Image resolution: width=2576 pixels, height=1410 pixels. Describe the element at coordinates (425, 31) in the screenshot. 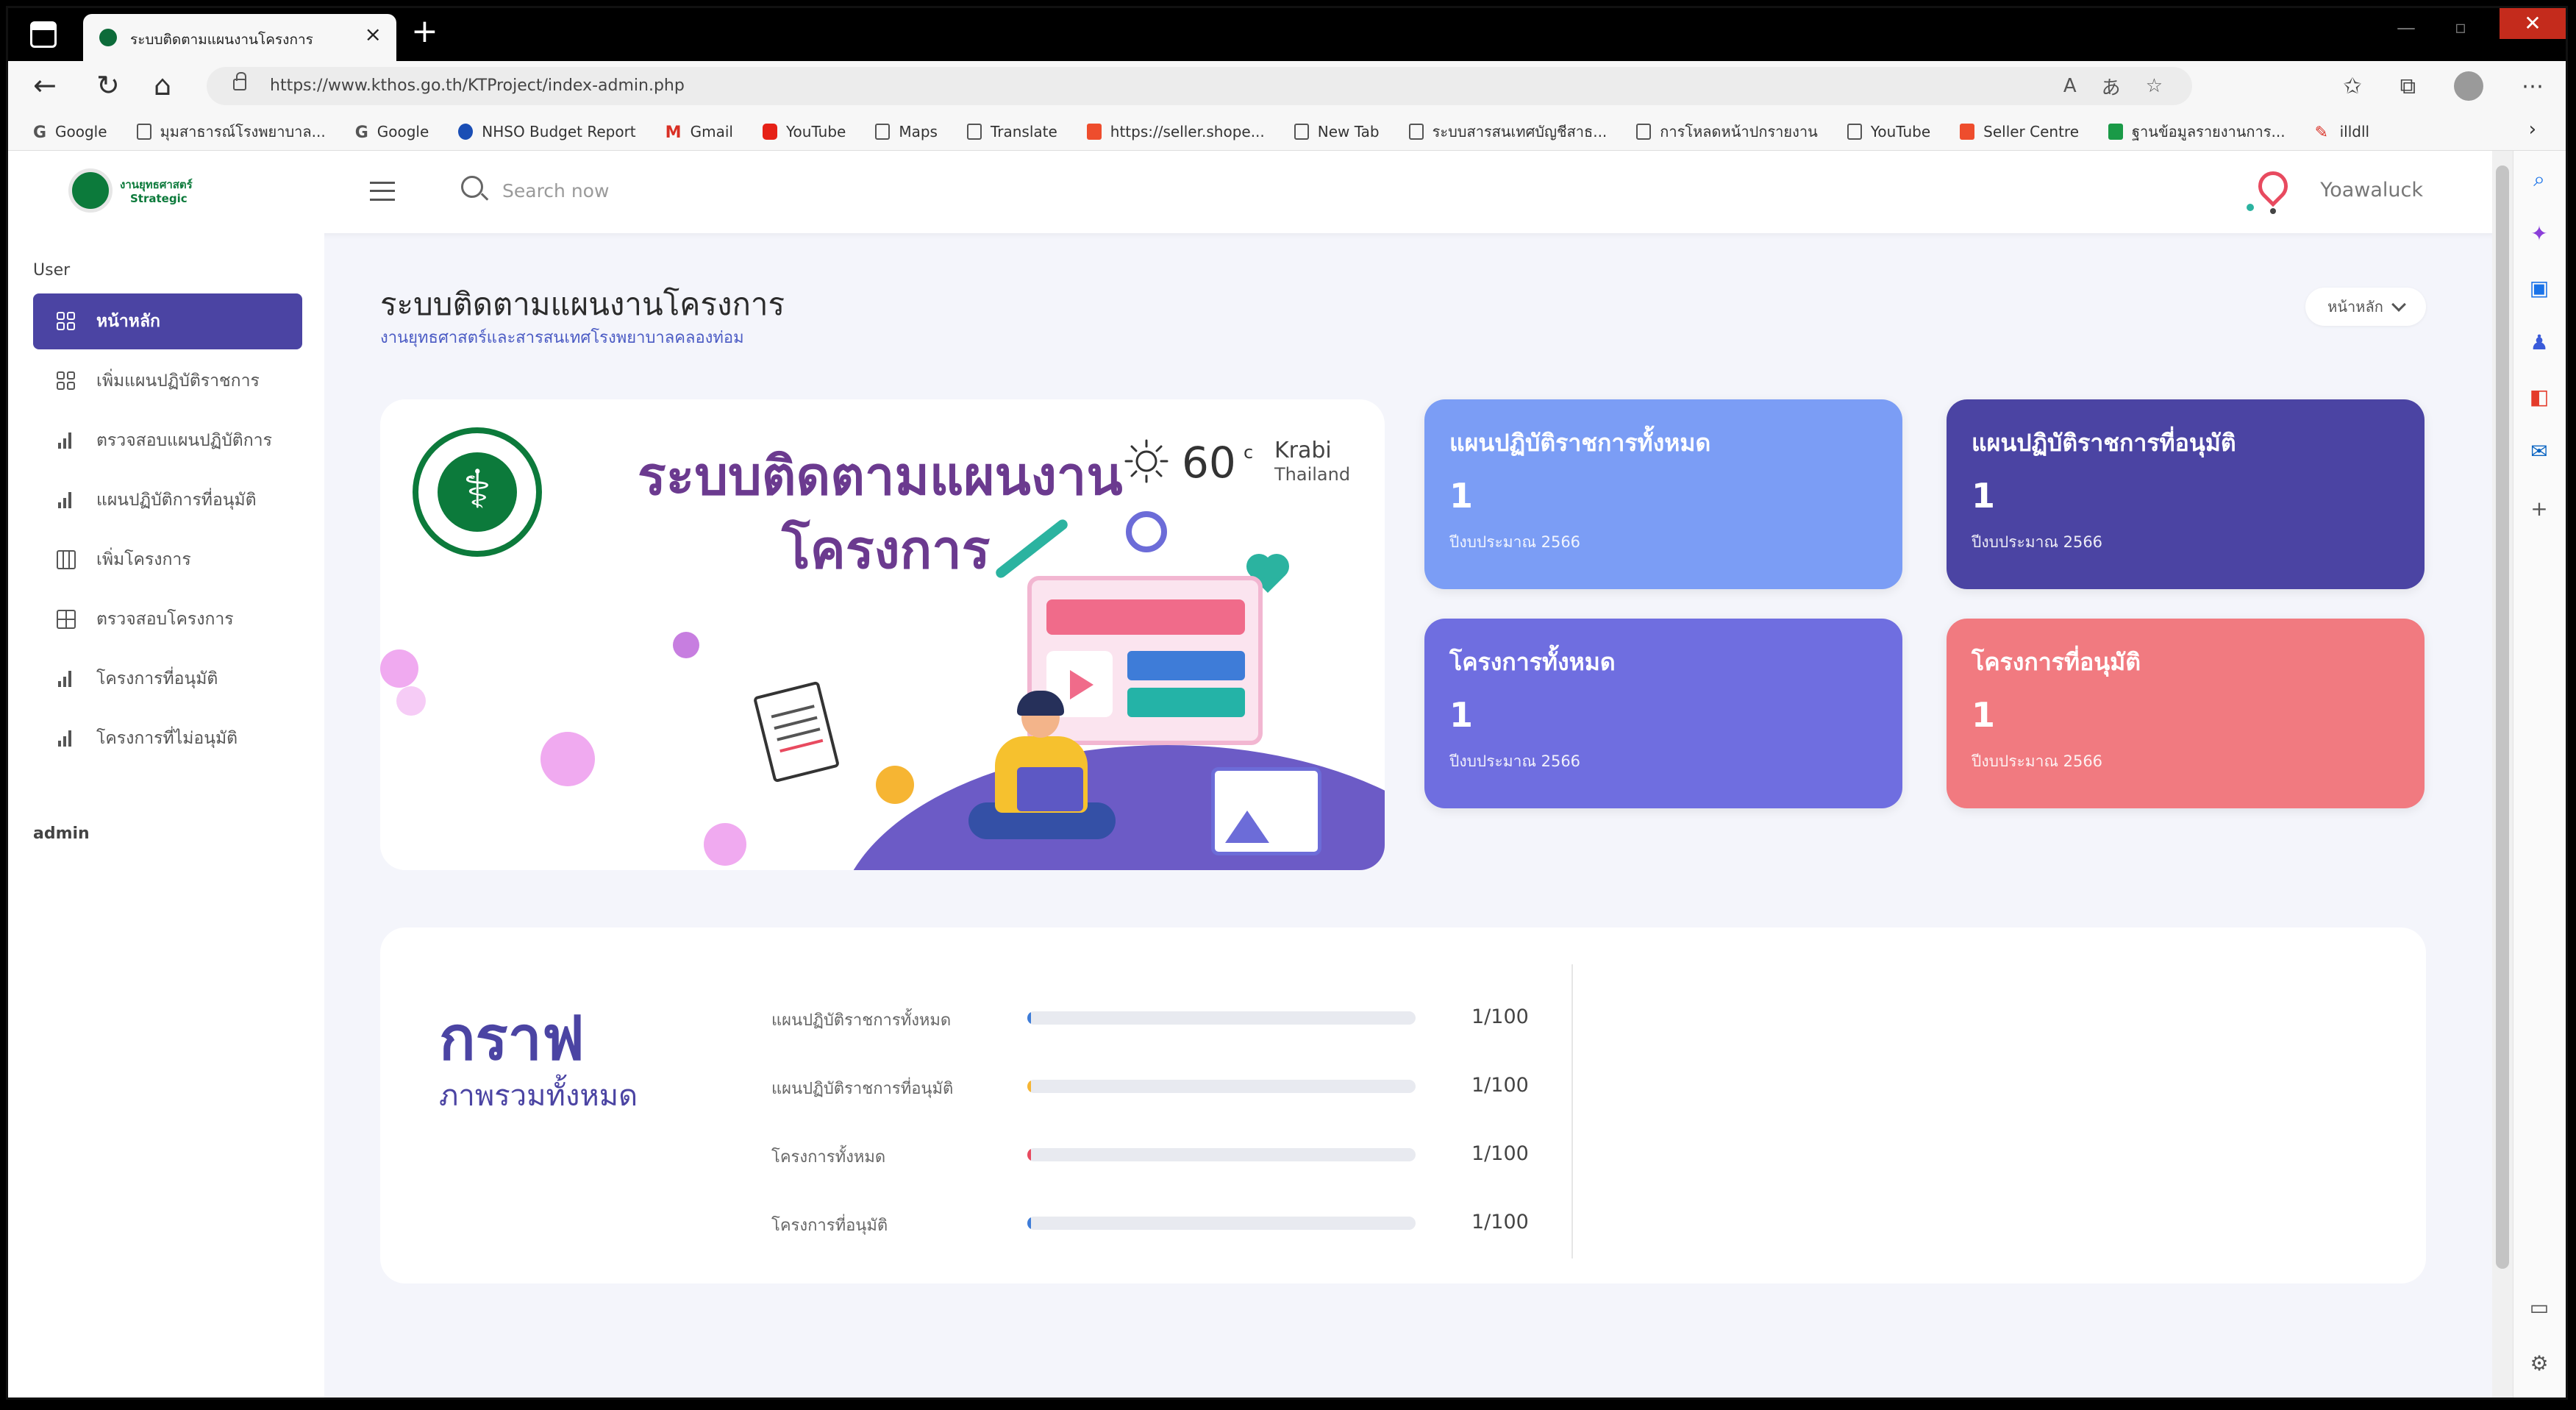

I see `new-tab-icon: +` at that location.